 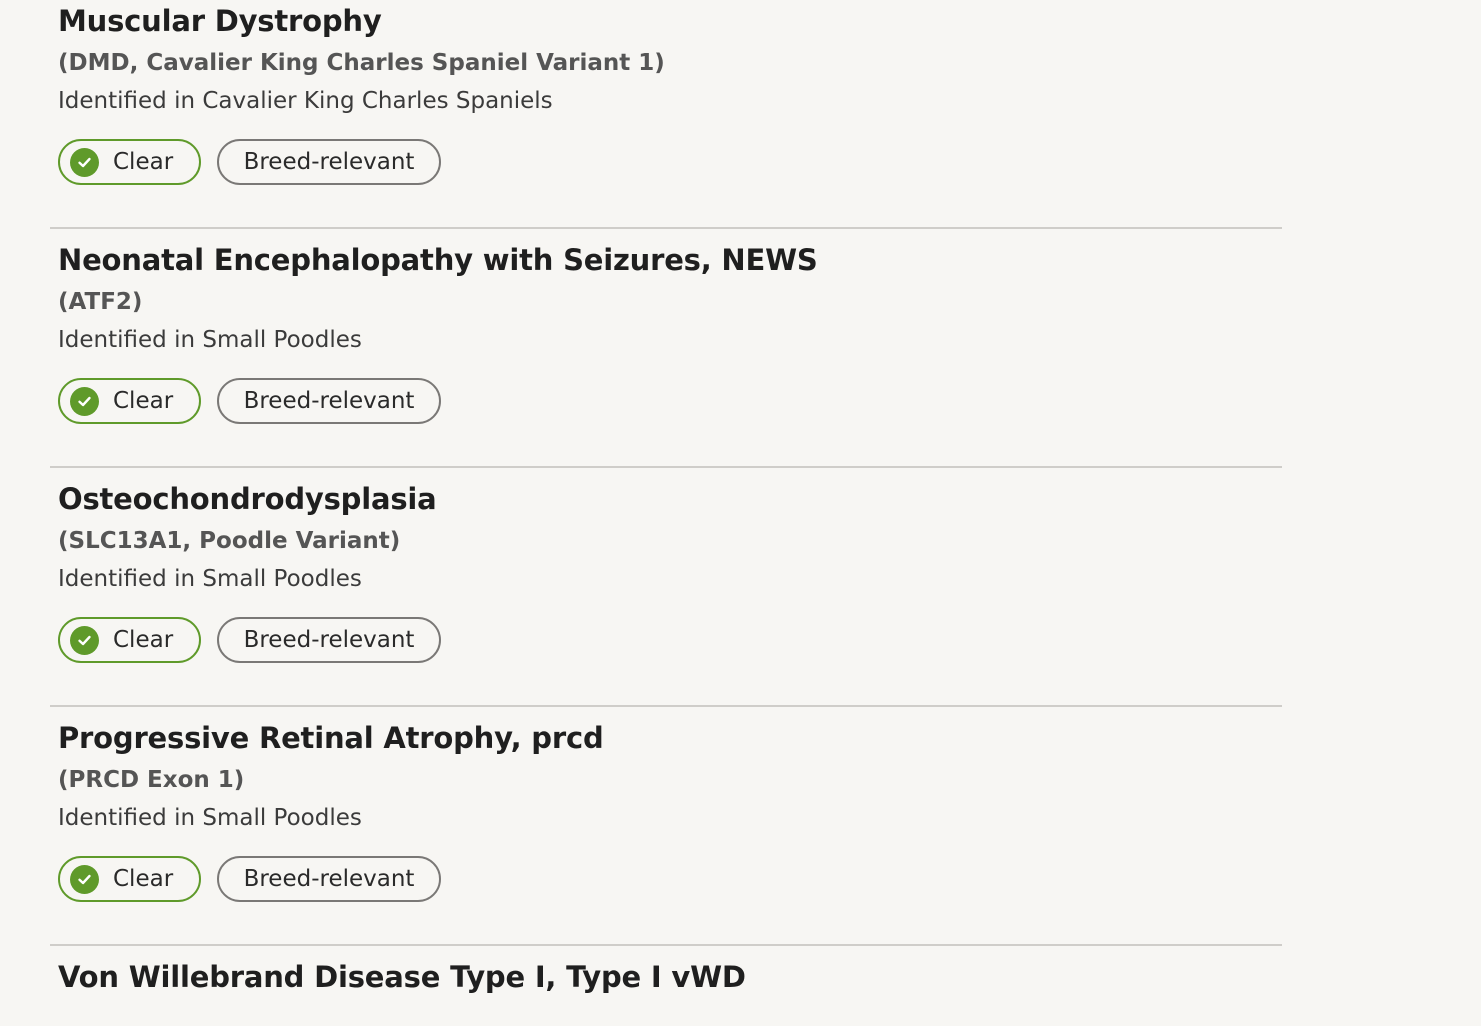 I want to click on condition-title: Progressive Retinal Atrophy, prcd, so click(x=331, y=738).